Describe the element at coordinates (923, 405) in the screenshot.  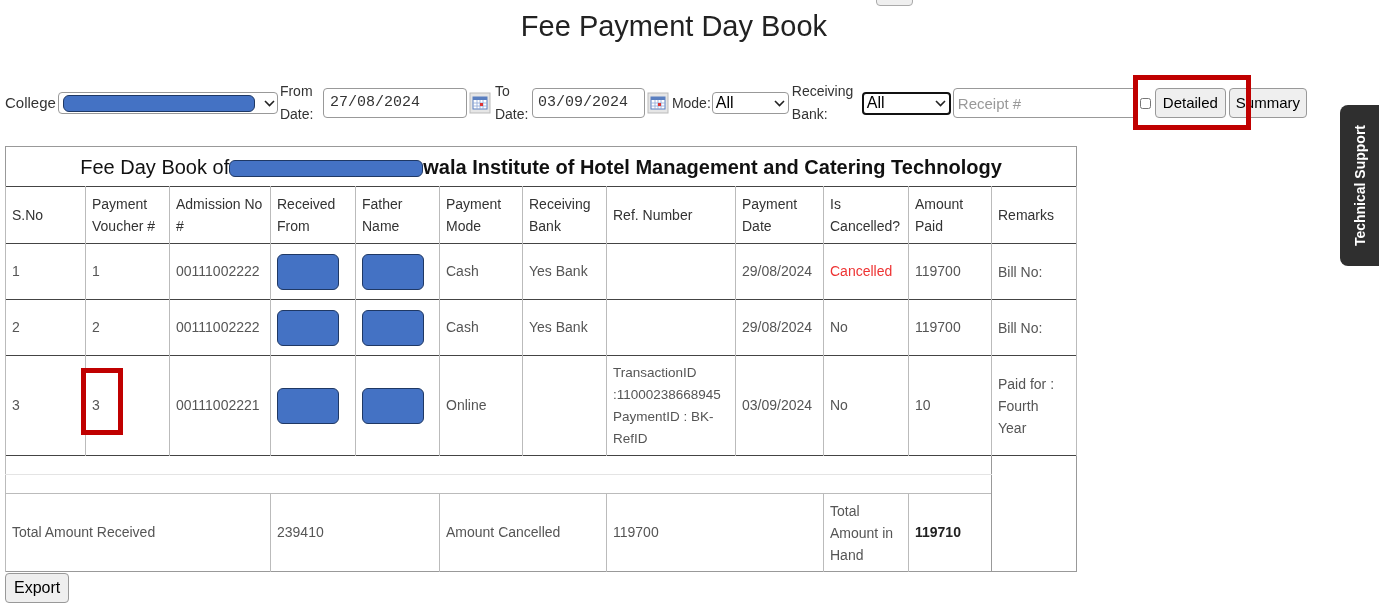
I see `table-cell: 10` at that location.